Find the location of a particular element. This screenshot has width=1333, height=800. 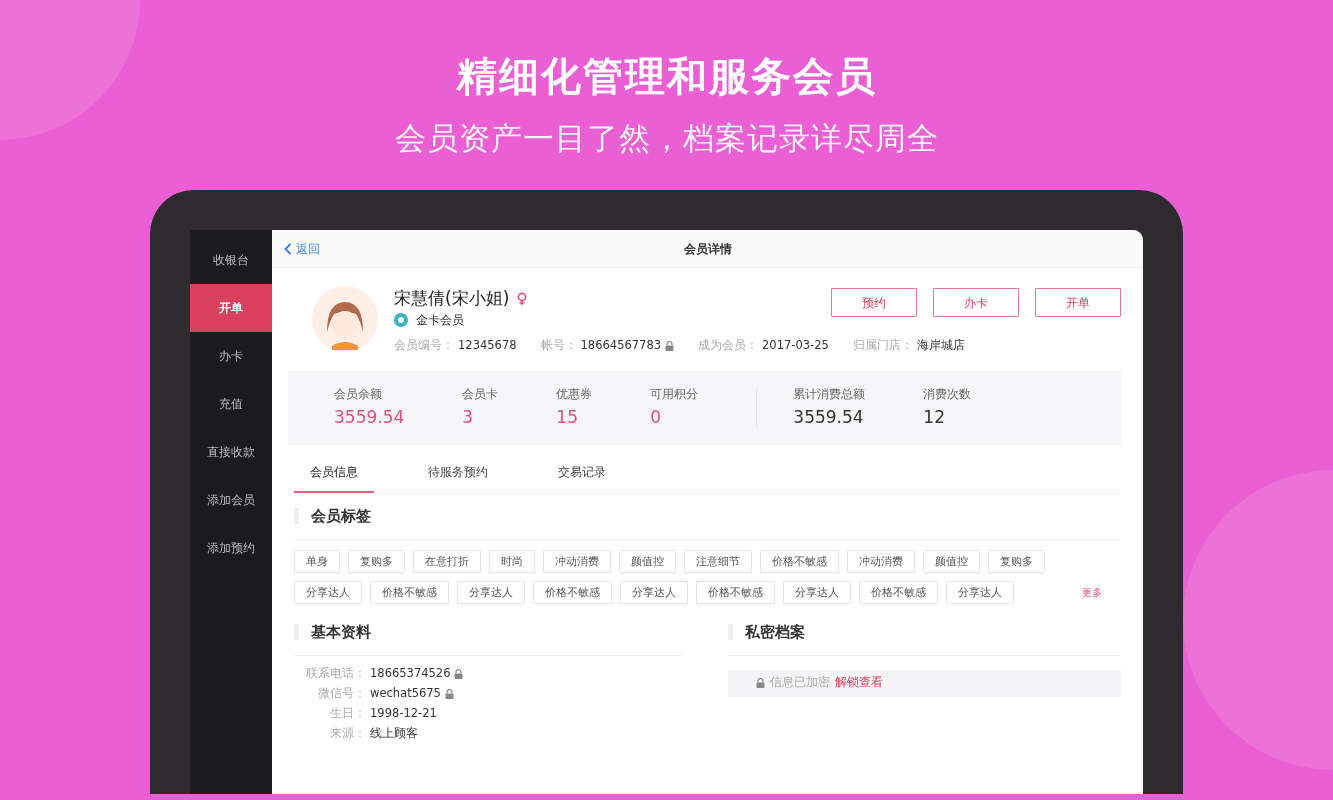

action-button: 开单 is located at coordinates (1078, 303).